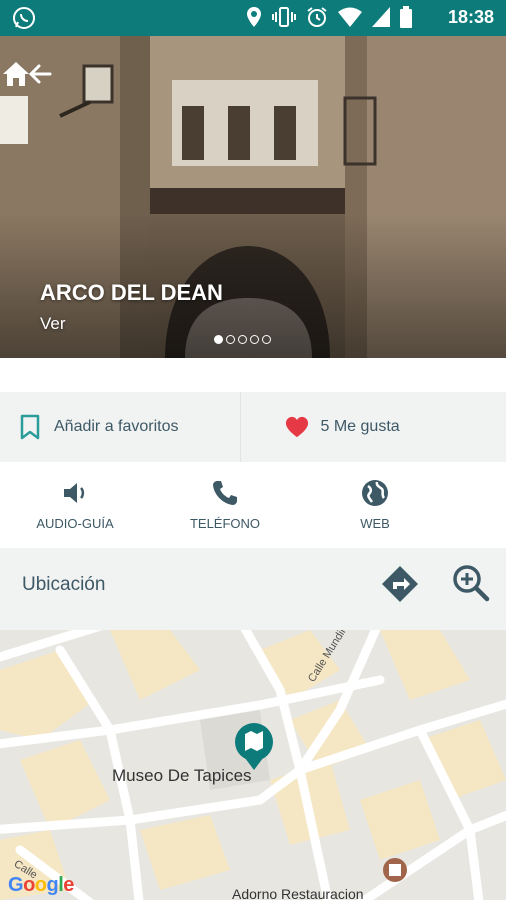 The image size is (506, 900). What do you see at coordinates (225, 493) in the screenshot?
I see `phone-icon` at bounding box center [225, 493].